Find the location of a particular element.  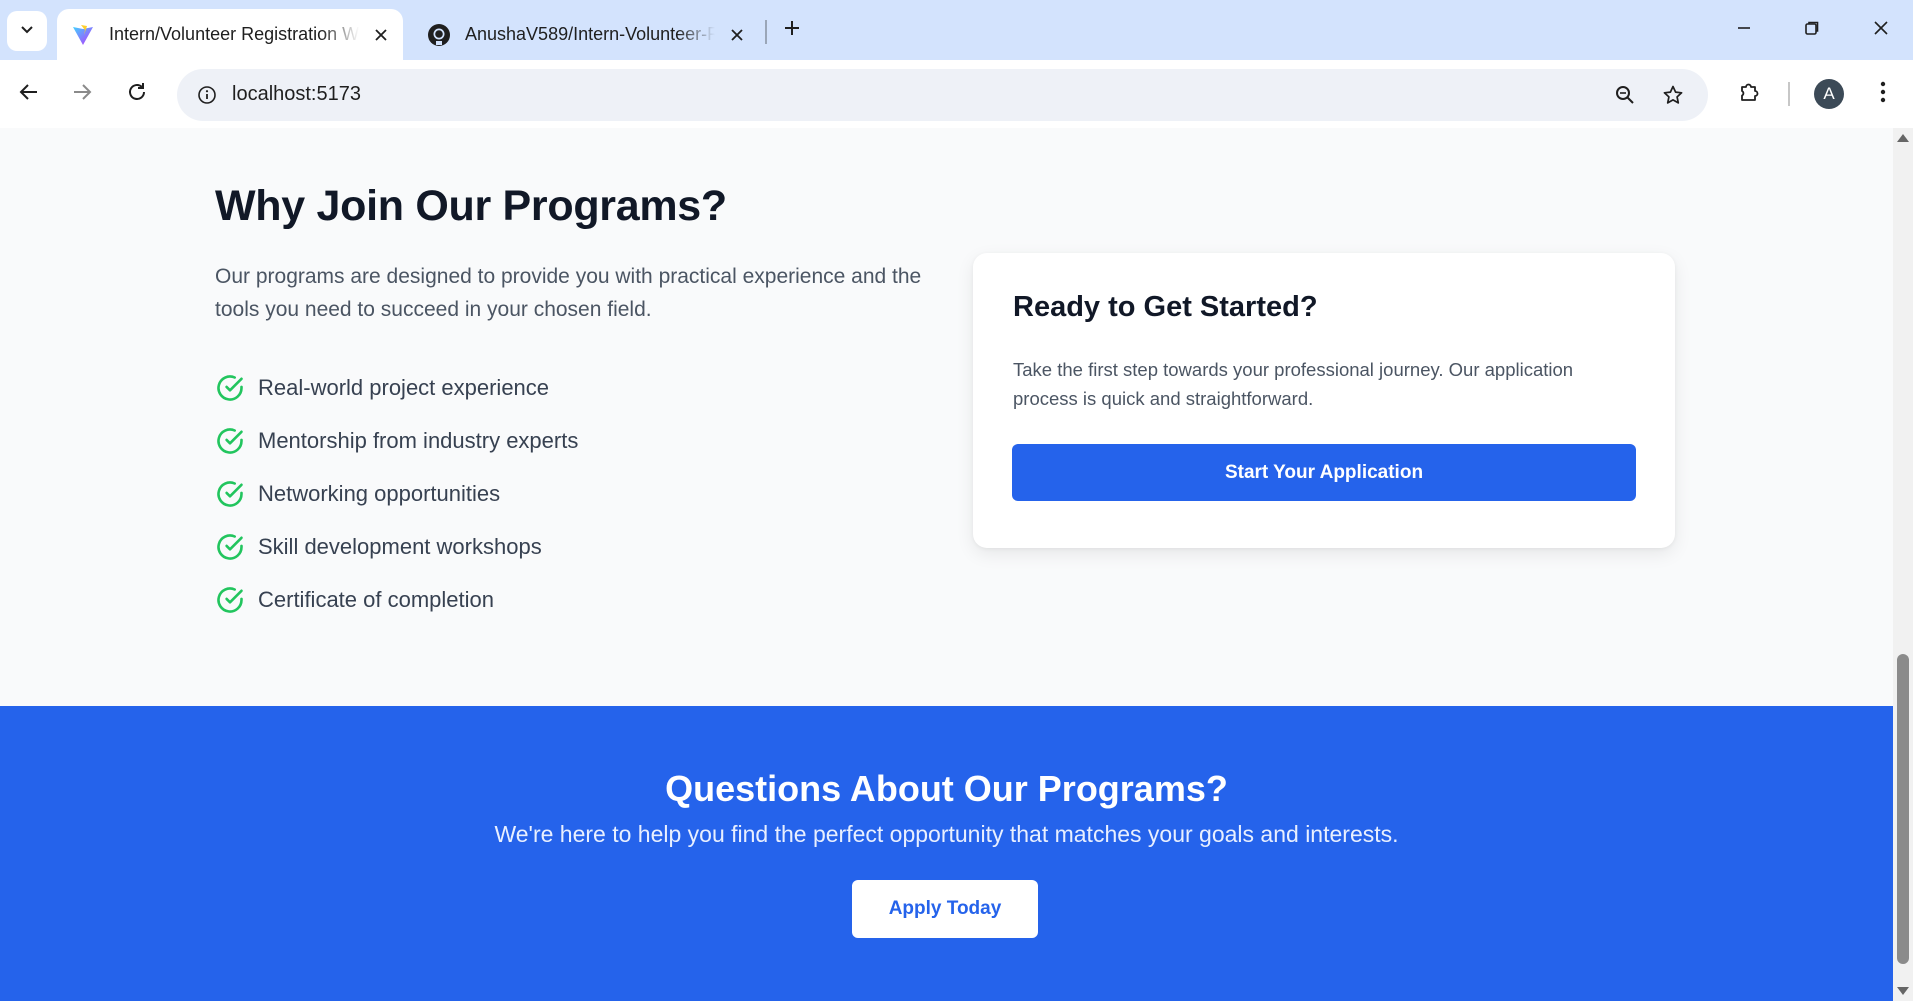

tab-search-button is located at coordinates (27, 31).